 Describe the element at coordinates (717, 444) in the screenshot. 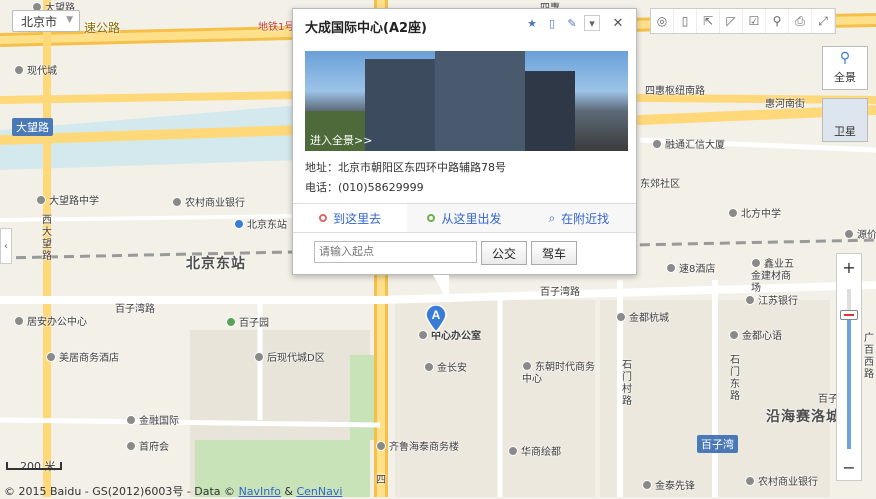

I see `district-label-baiziwan: 百子湾` at that location.